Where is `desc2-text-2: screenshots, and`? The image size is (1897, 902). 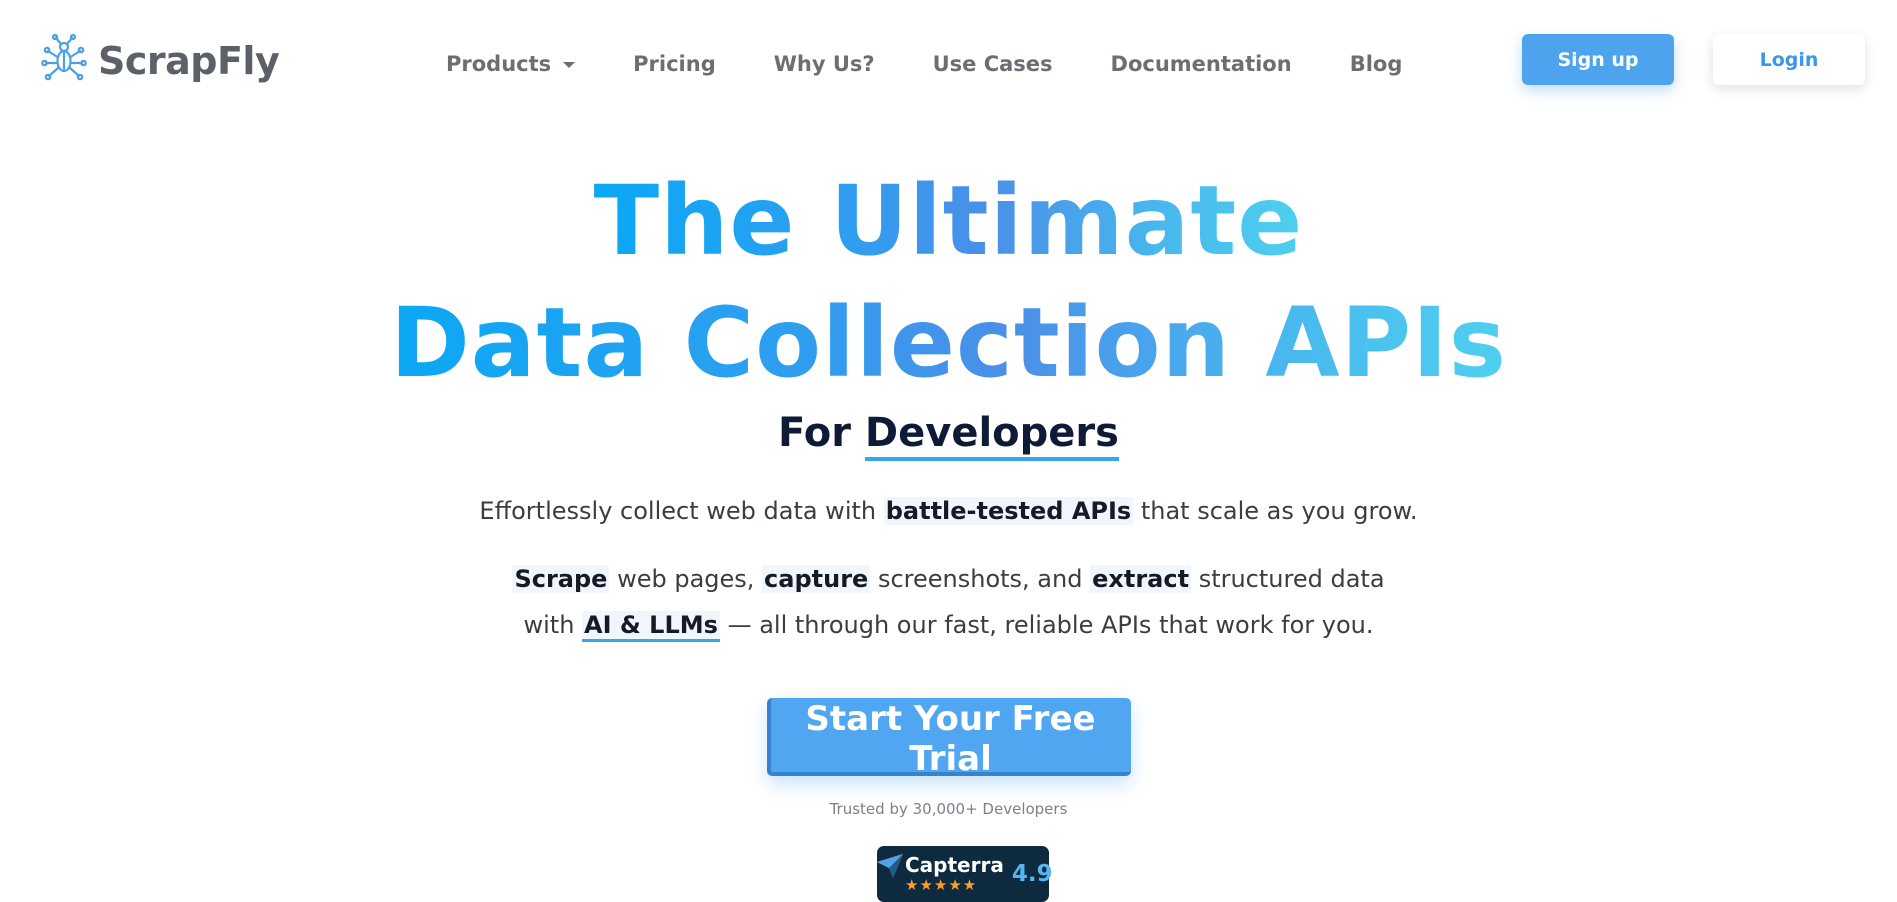
desc2-text-2: screenshots, and is located at coordinates (980, 579).